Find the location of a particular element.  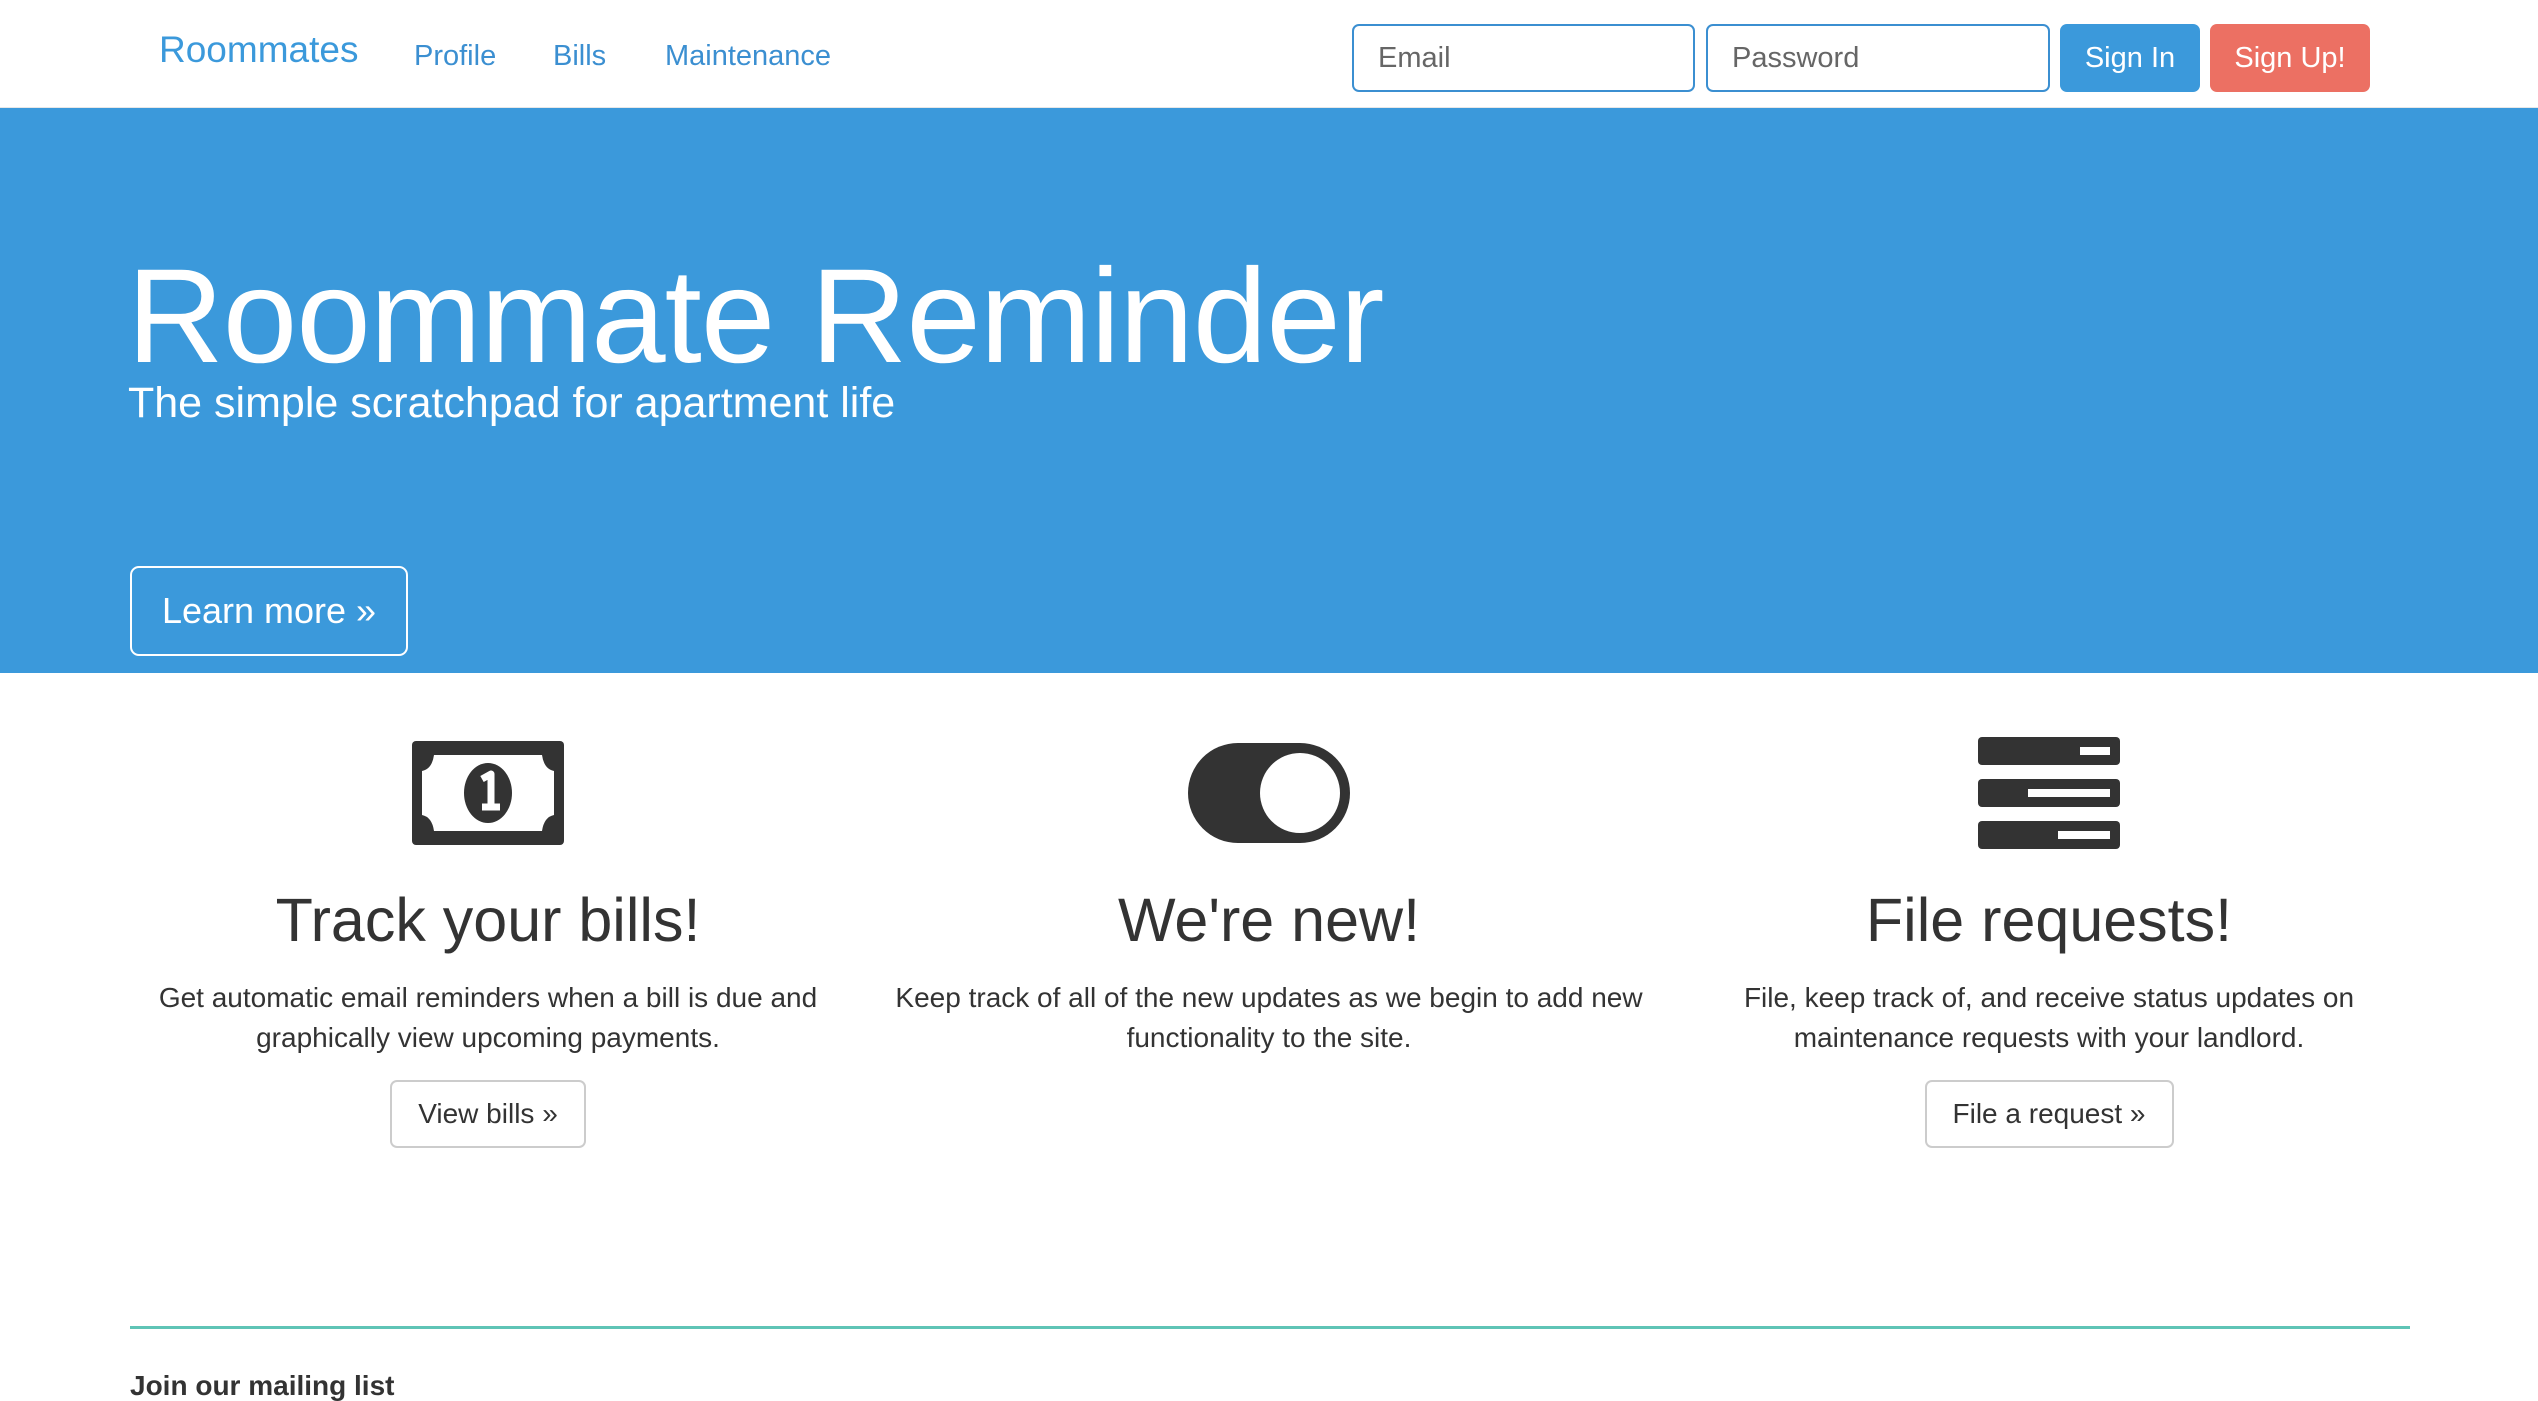

view-bills-button: View bills » is located at coordinates (488, 1114).